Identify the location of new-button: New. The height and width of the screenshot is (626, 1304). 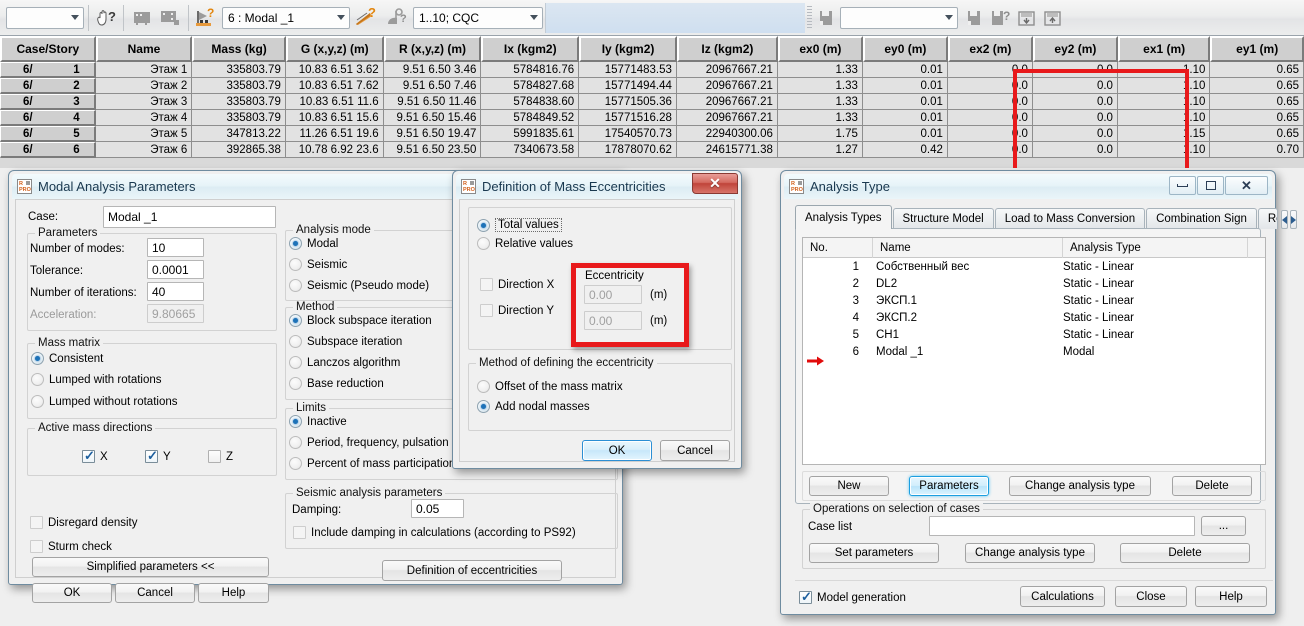
(849, 486).